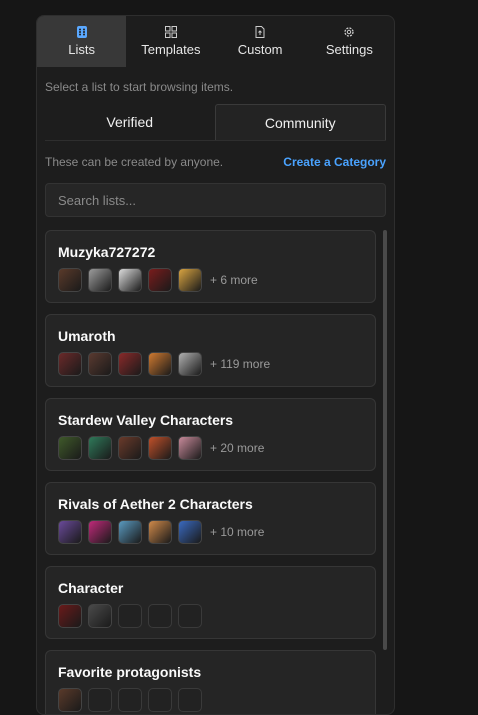 Image resolution: width=478 pixels, height=715 pixels. I want to click on tab-custom: Custom, so click(260, 41).